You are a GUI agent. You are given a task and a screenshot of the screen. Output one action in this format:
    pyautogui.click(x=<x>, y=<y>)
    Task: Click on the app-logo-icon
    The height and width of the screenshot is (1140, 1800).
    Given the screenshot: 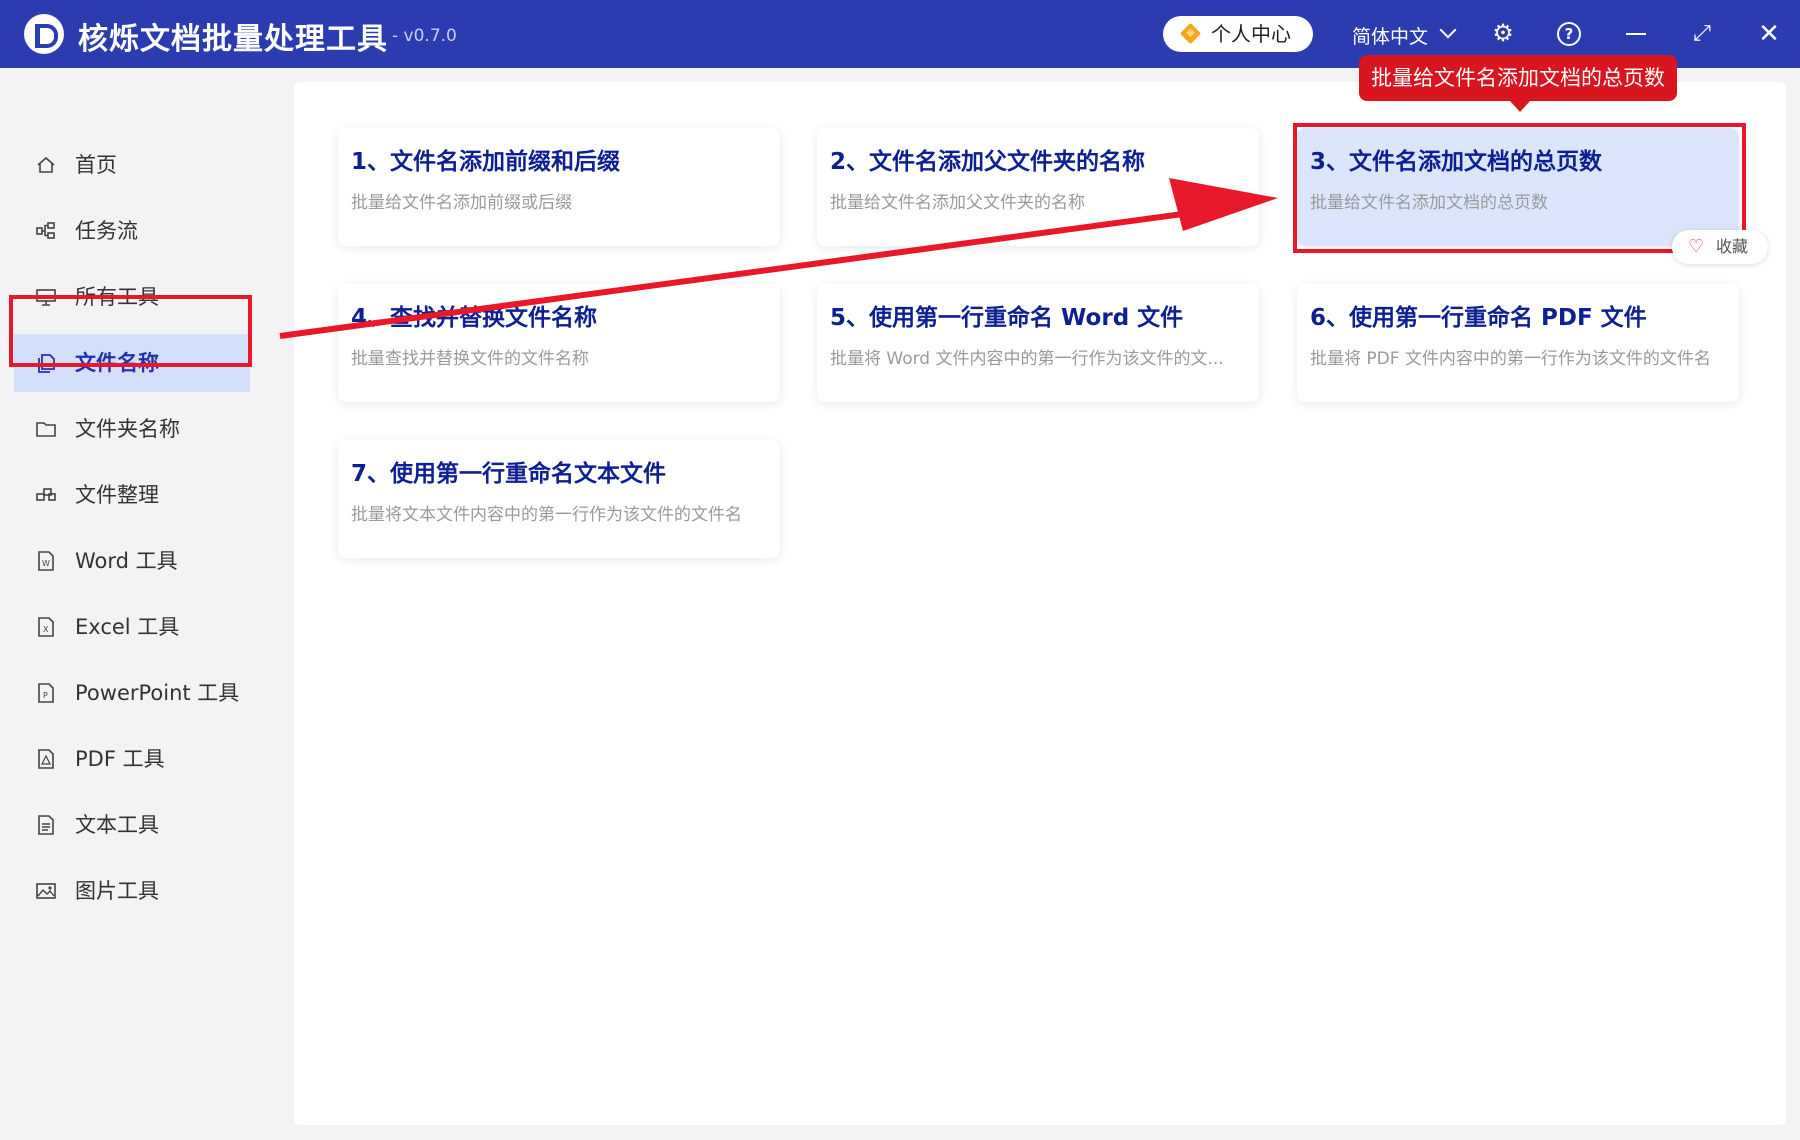 What is the action you would take?
    pyautogui.click(x=44, y=34)
    